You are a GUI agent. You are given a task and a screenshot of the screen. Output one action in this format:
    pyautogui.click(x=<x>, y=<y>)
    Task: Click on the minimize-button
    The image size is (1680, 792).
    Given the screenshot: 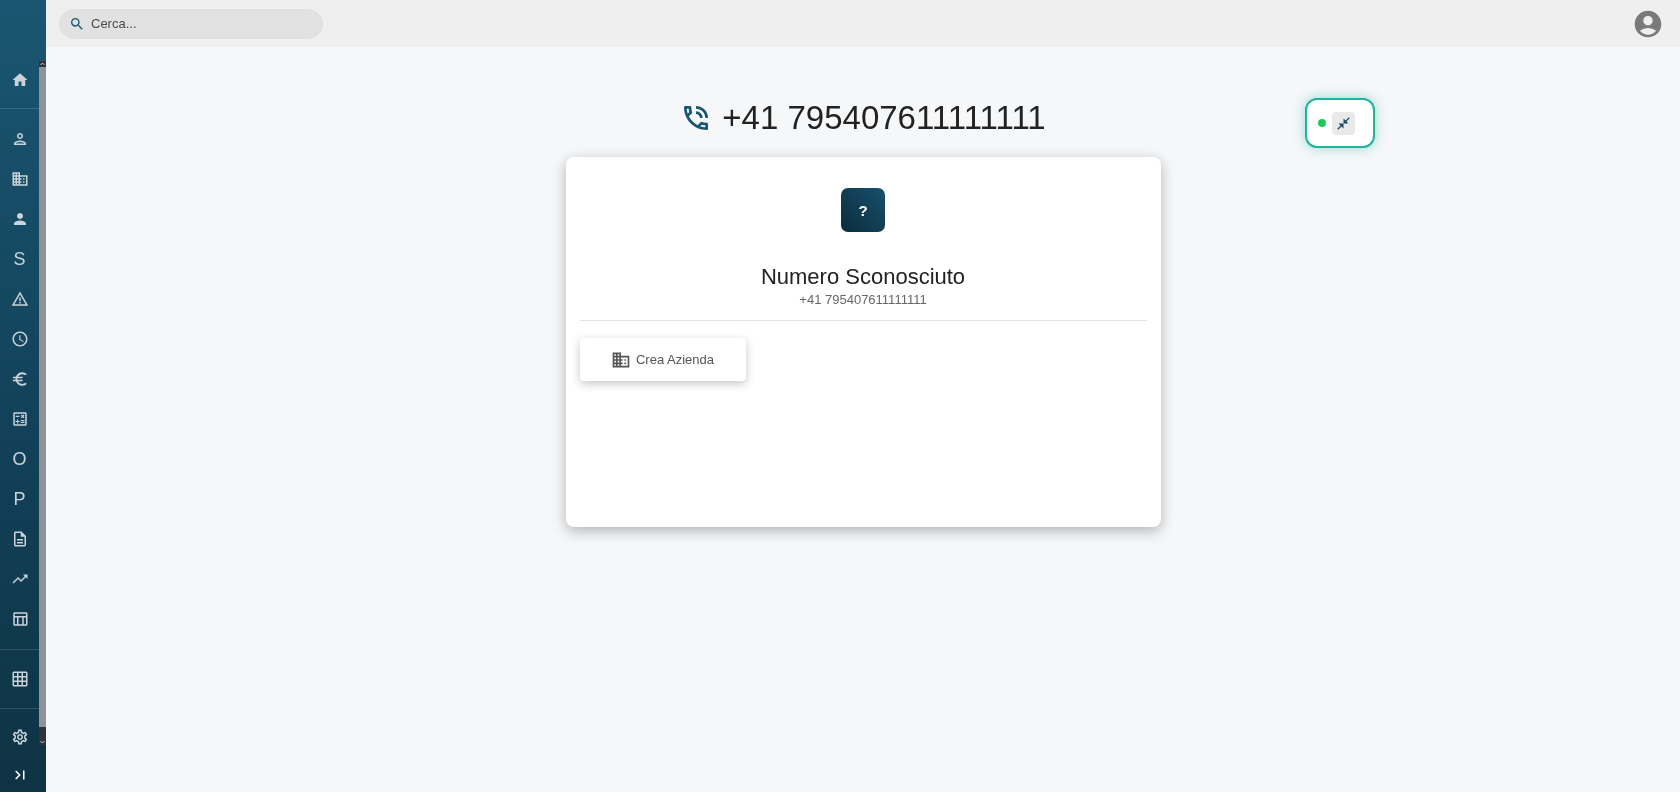 What is the action you would take?
    pyautogui.click(x=1343, y=123)
    